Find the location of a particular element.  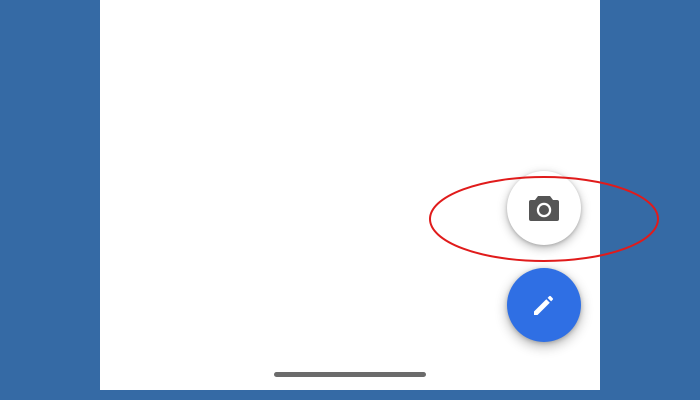

pencil-icon is located at coordinates (544, 305).